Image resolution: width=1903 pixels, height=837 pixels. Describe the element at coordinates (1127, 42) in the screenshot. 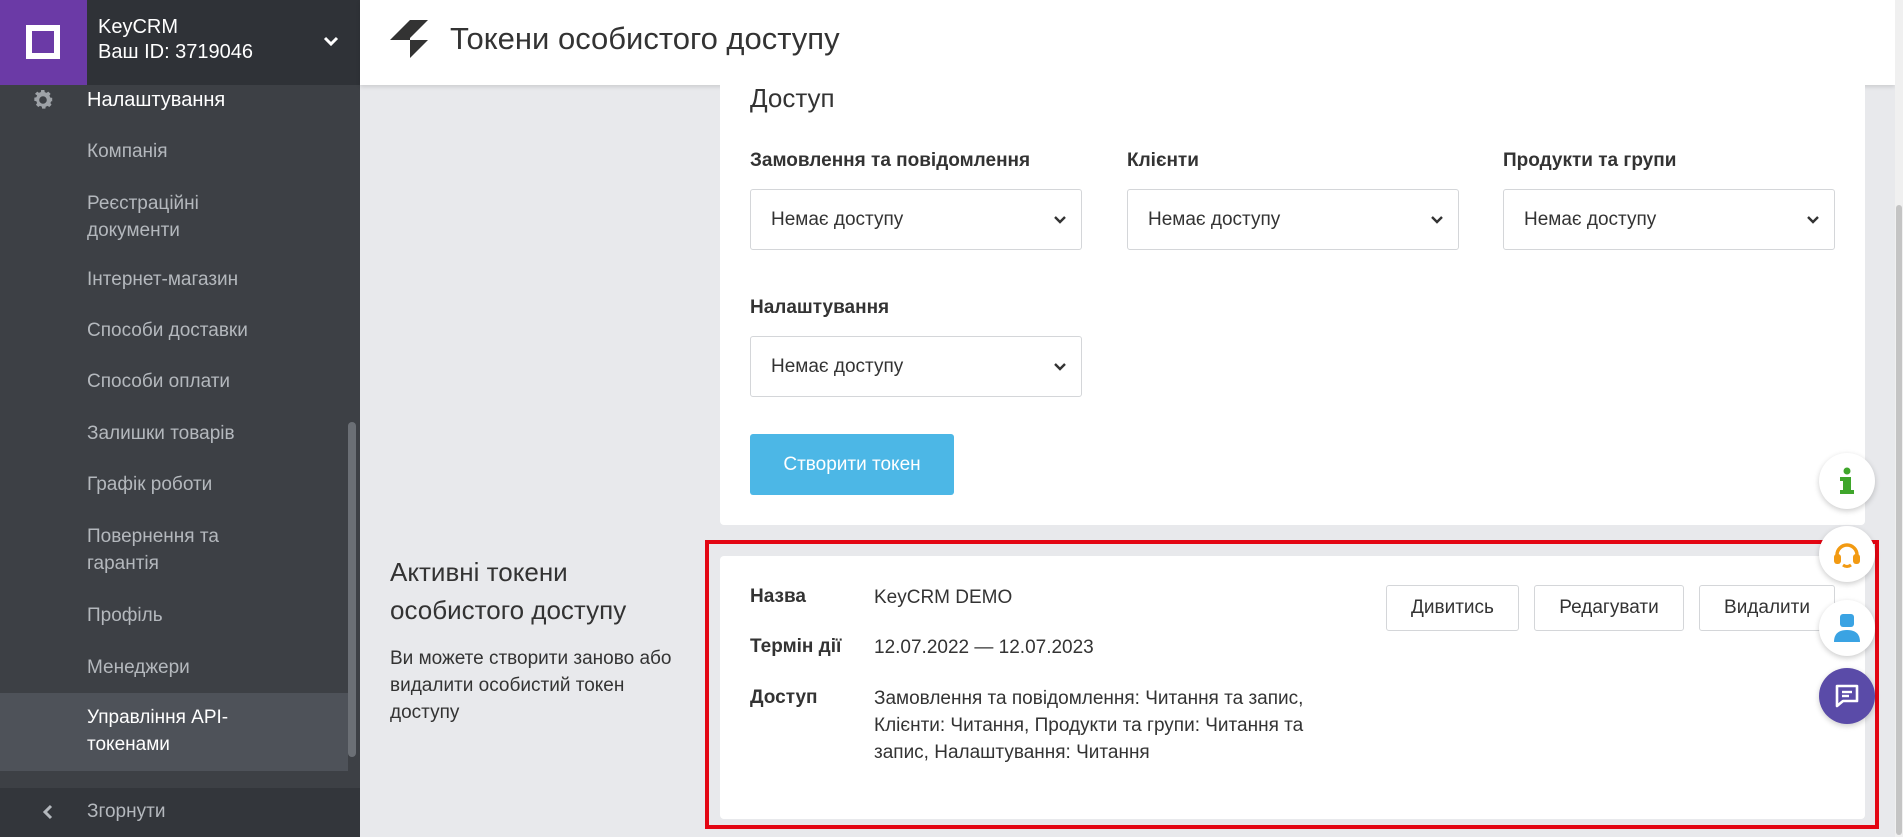

I see `page-header: Токени особистого доступу` at that location.